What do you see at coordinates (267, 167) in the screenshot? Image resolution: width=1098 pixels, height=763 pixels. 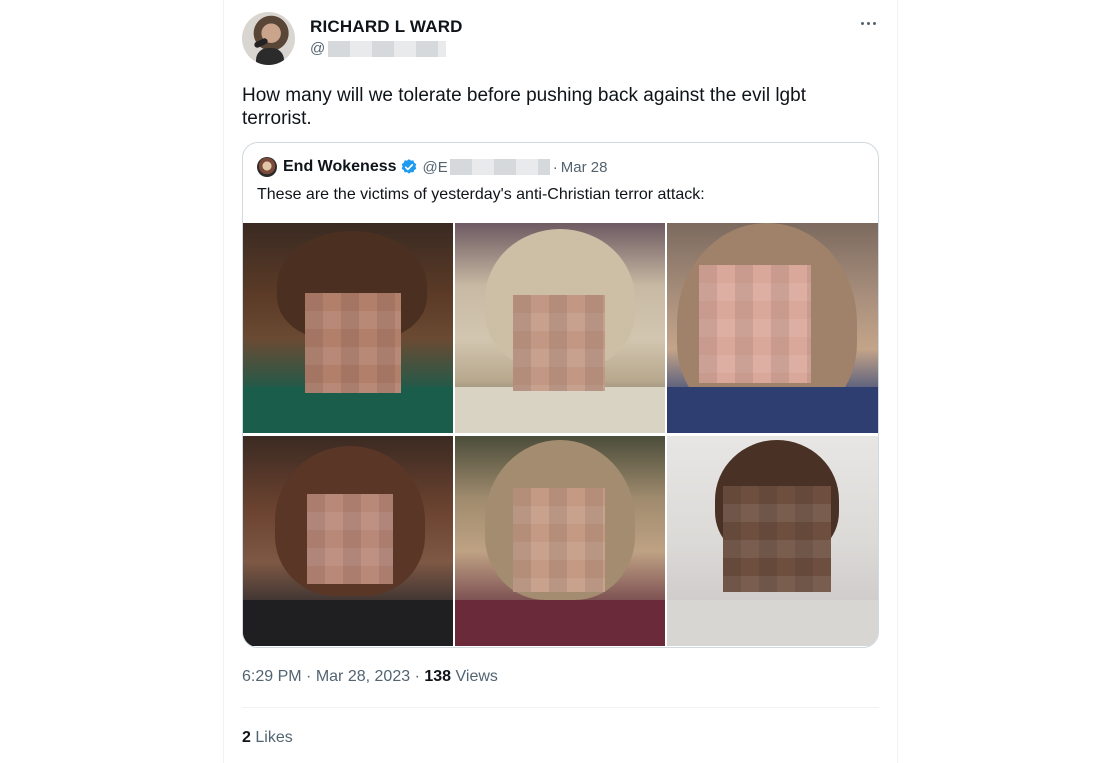 I see `quoted-author-avatar` at bounding box center [267, 167].